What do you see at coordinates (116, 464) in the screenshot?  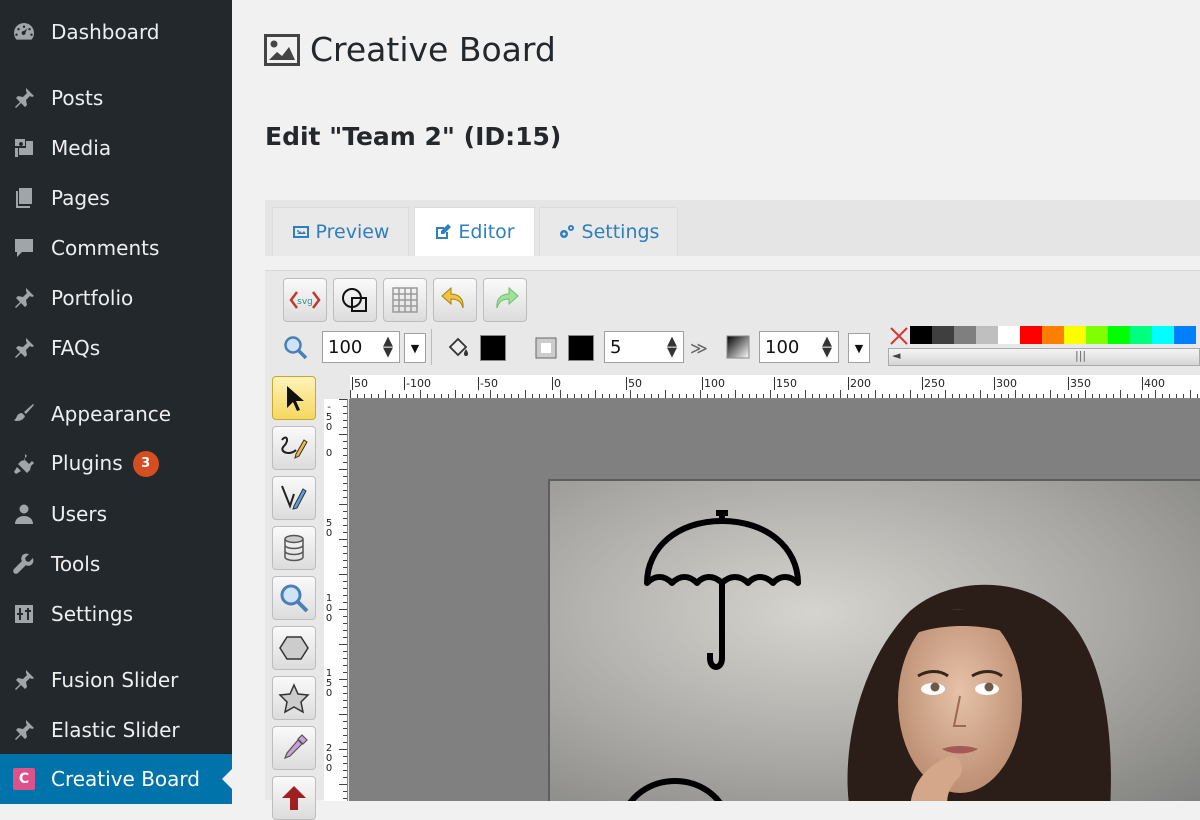 I see `sidebar-item-plugins: Plugins 3` at bounding box center [116, 464].